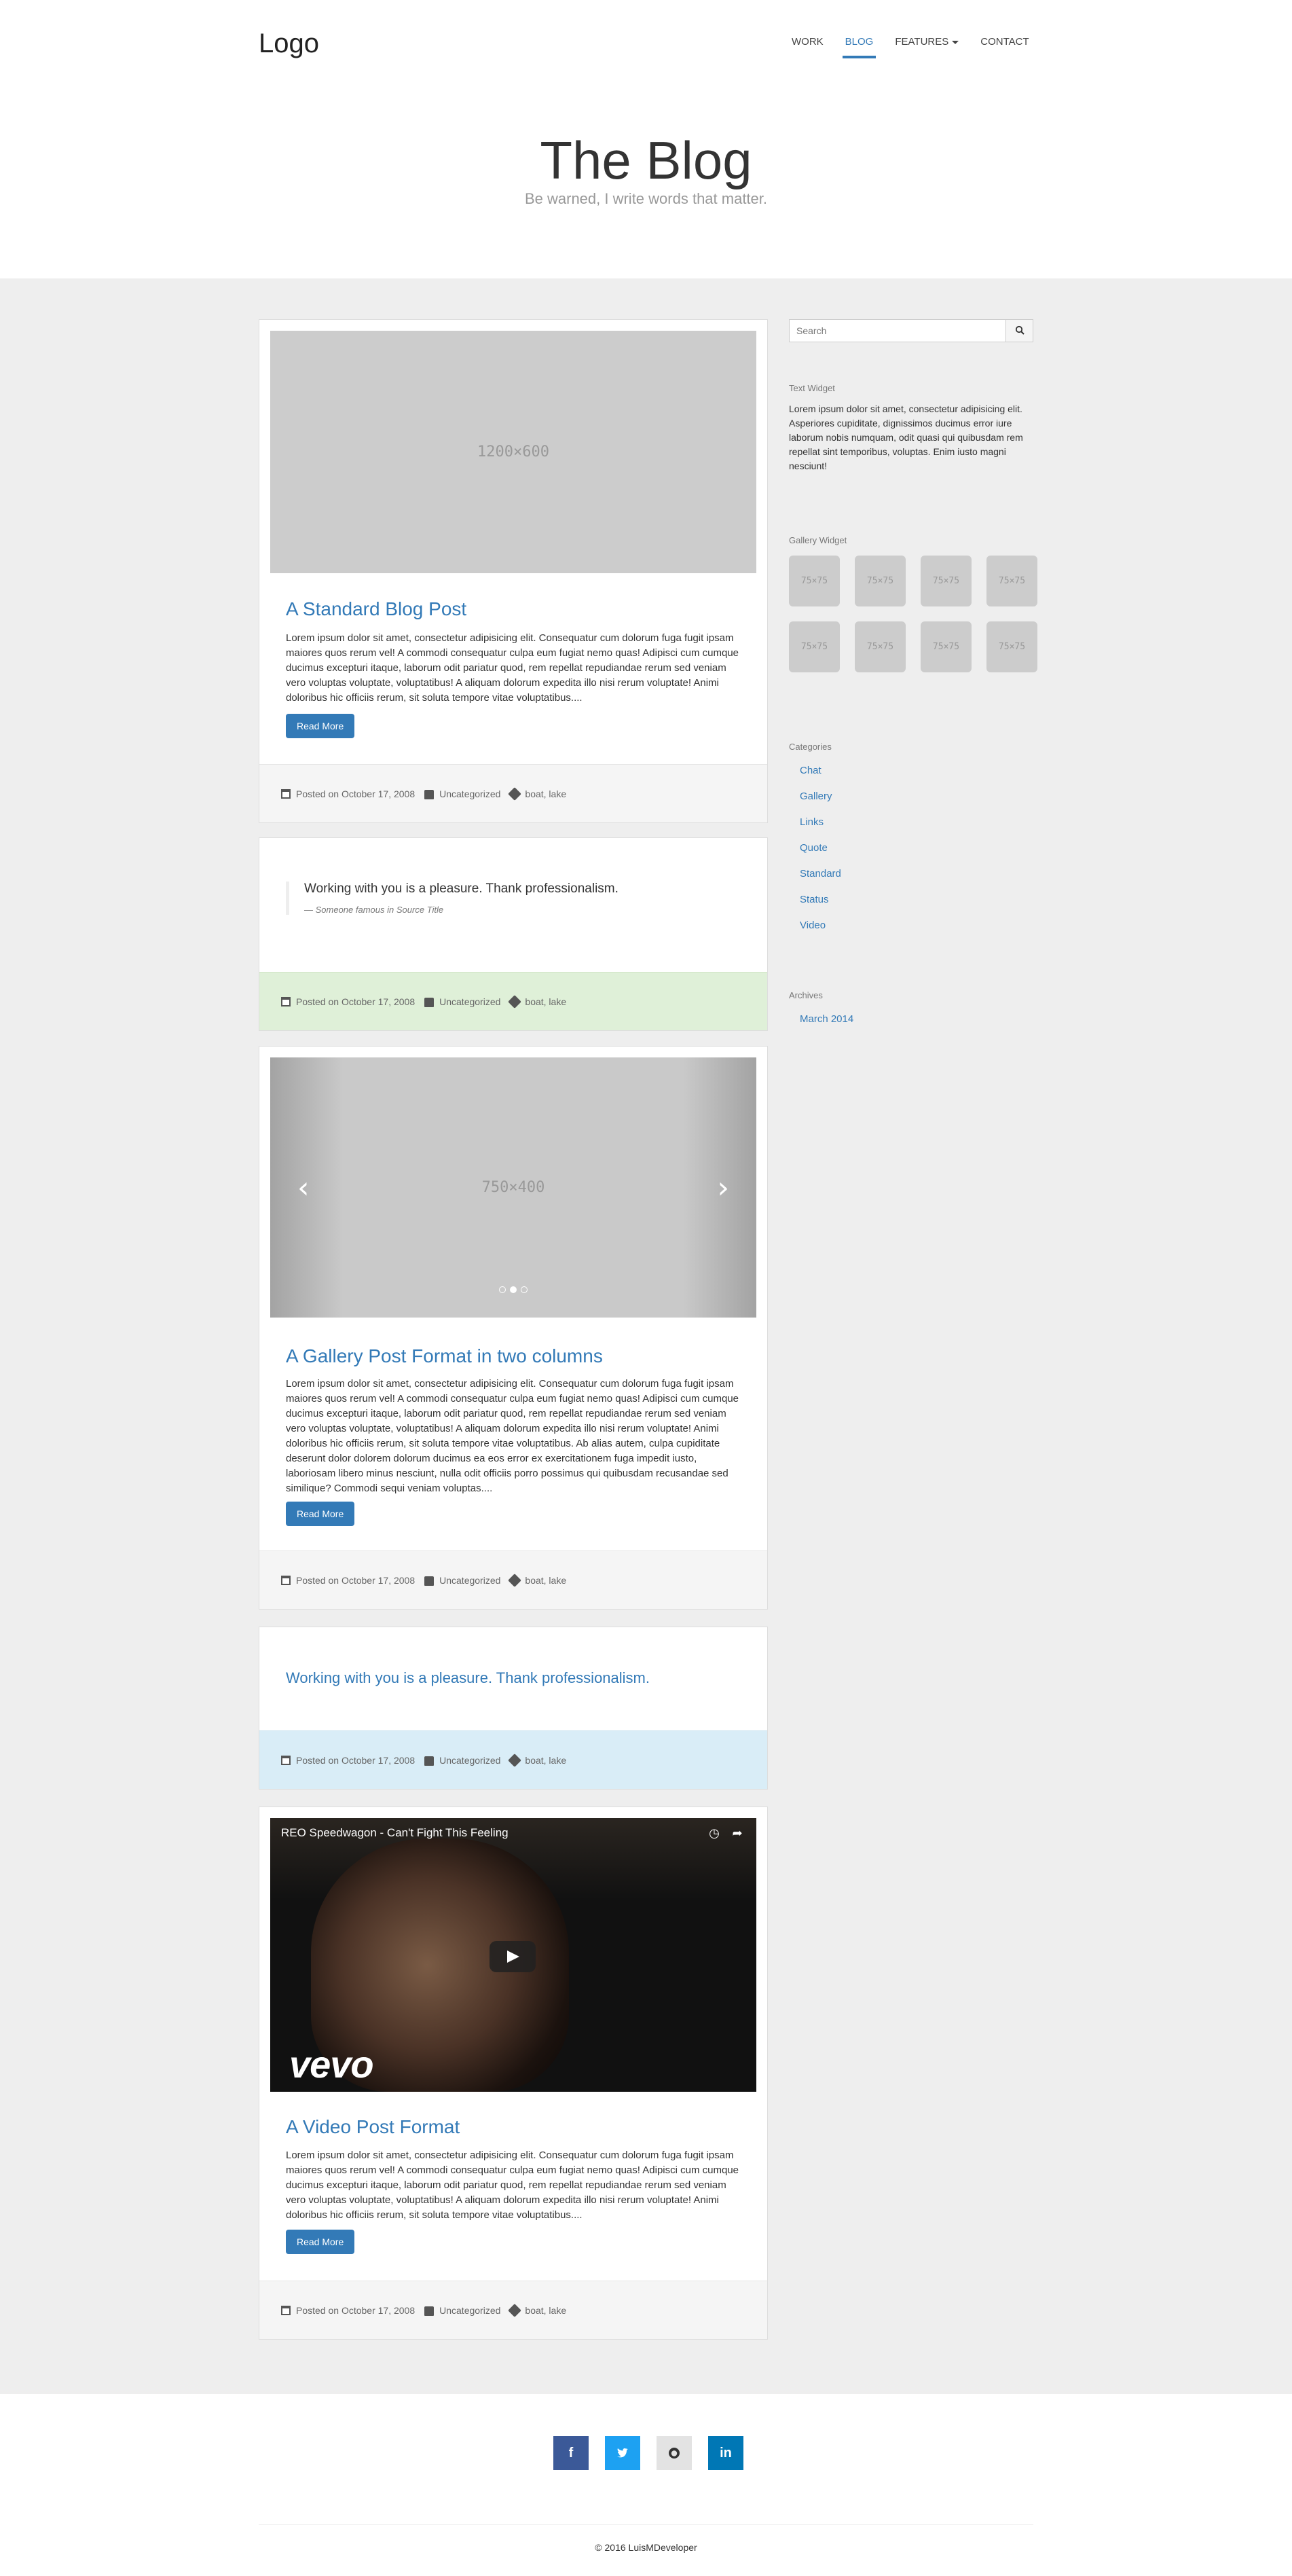 This screenshot has width=1292, height=2576. I want to click on search-button, so click(1019, 330).